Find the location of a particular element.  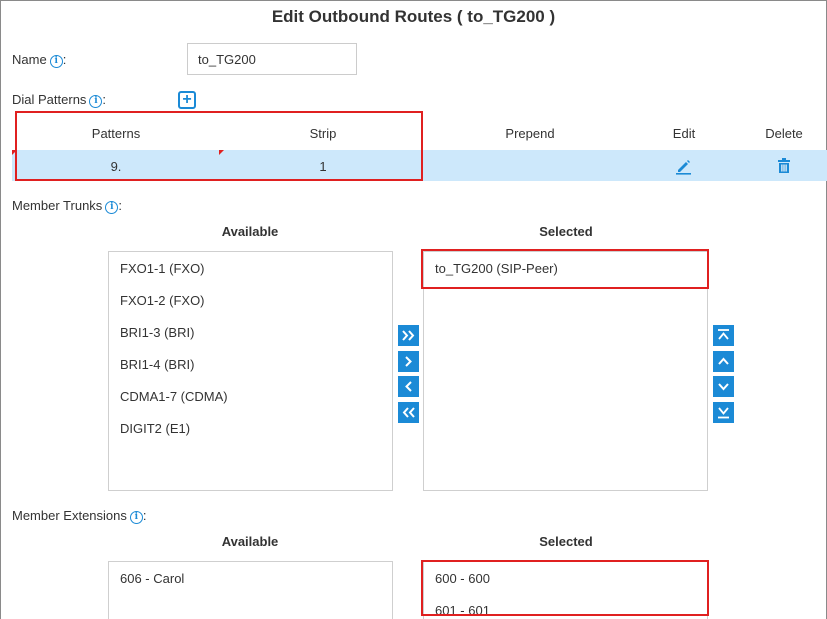

move-all-left-button is located at coordinates (408, 412).